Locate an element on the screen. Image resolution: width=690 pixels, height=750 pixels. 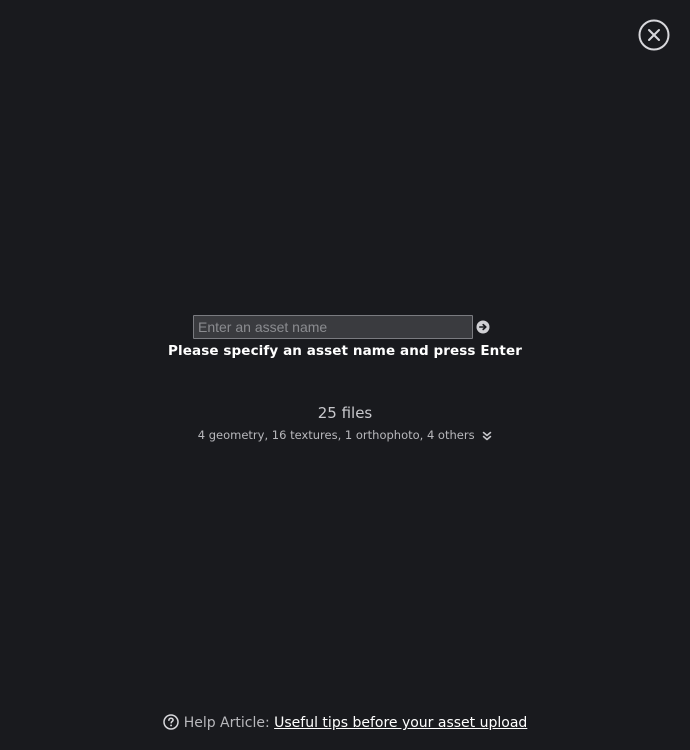
chevron-double-down-icon is located at coordinates (487, 436).